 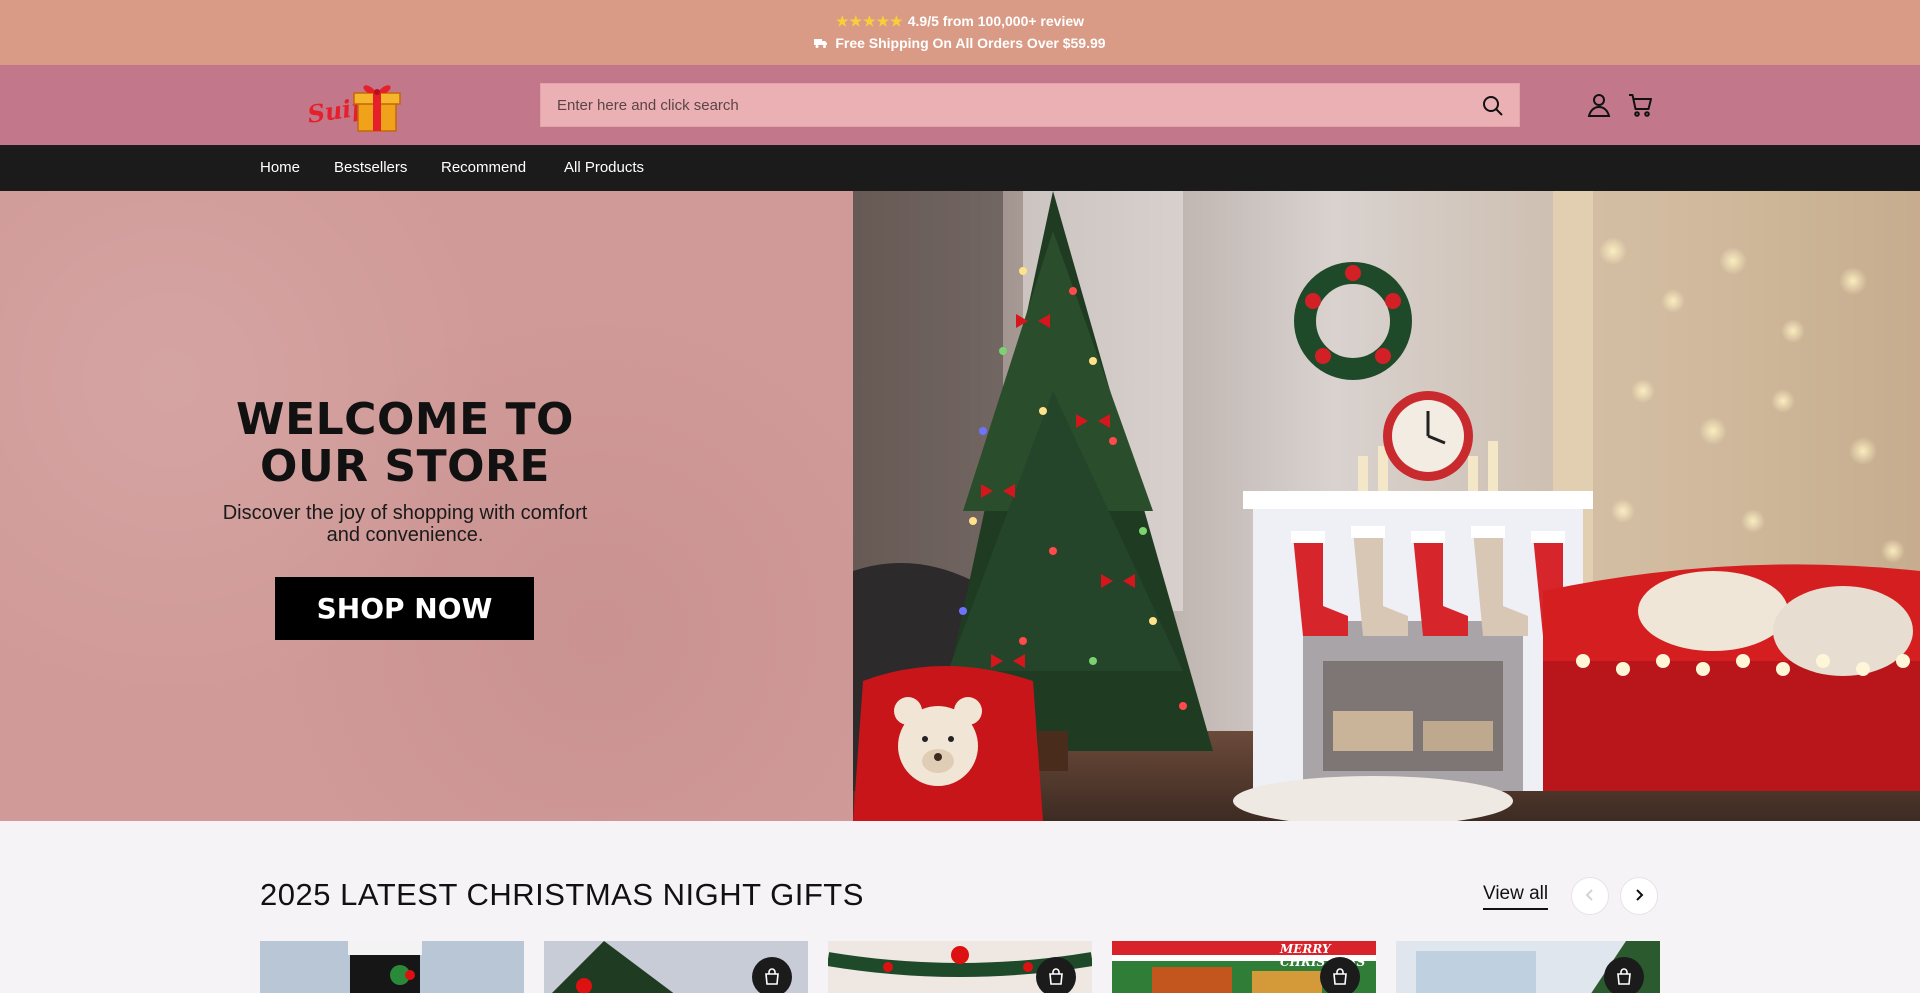 I want to click on main-nav: Home Bestsellers Recommend All Products, so click(x=960, y=168).